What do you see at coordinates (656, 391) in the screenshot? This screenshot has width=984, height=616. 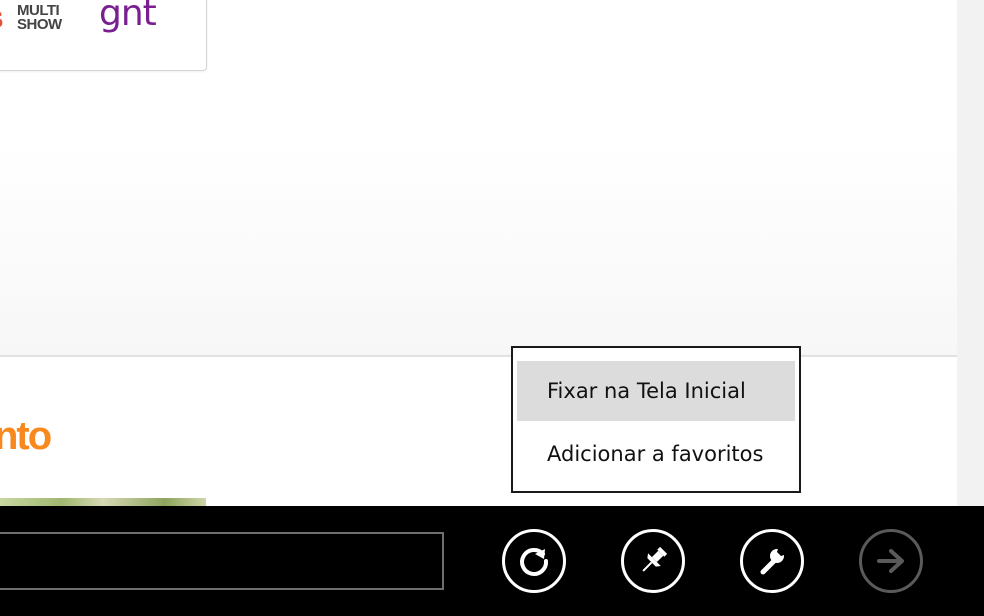 I see `menu-item-pin-to-start: Fixar na Tela Inicial` at bounding box center [656, 391].